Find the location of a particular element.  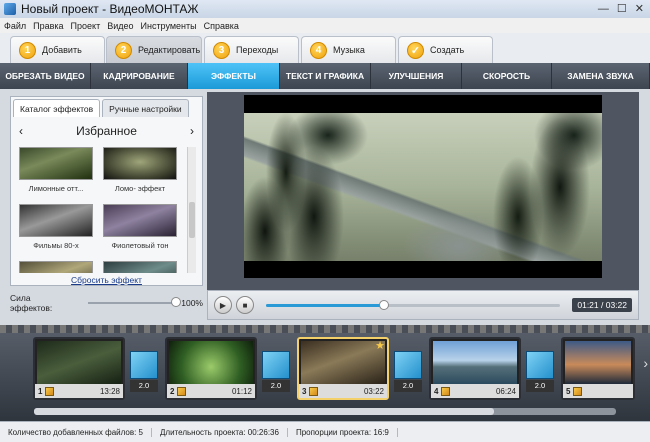

menu-file: Файл is located at coordinates (15, 26).